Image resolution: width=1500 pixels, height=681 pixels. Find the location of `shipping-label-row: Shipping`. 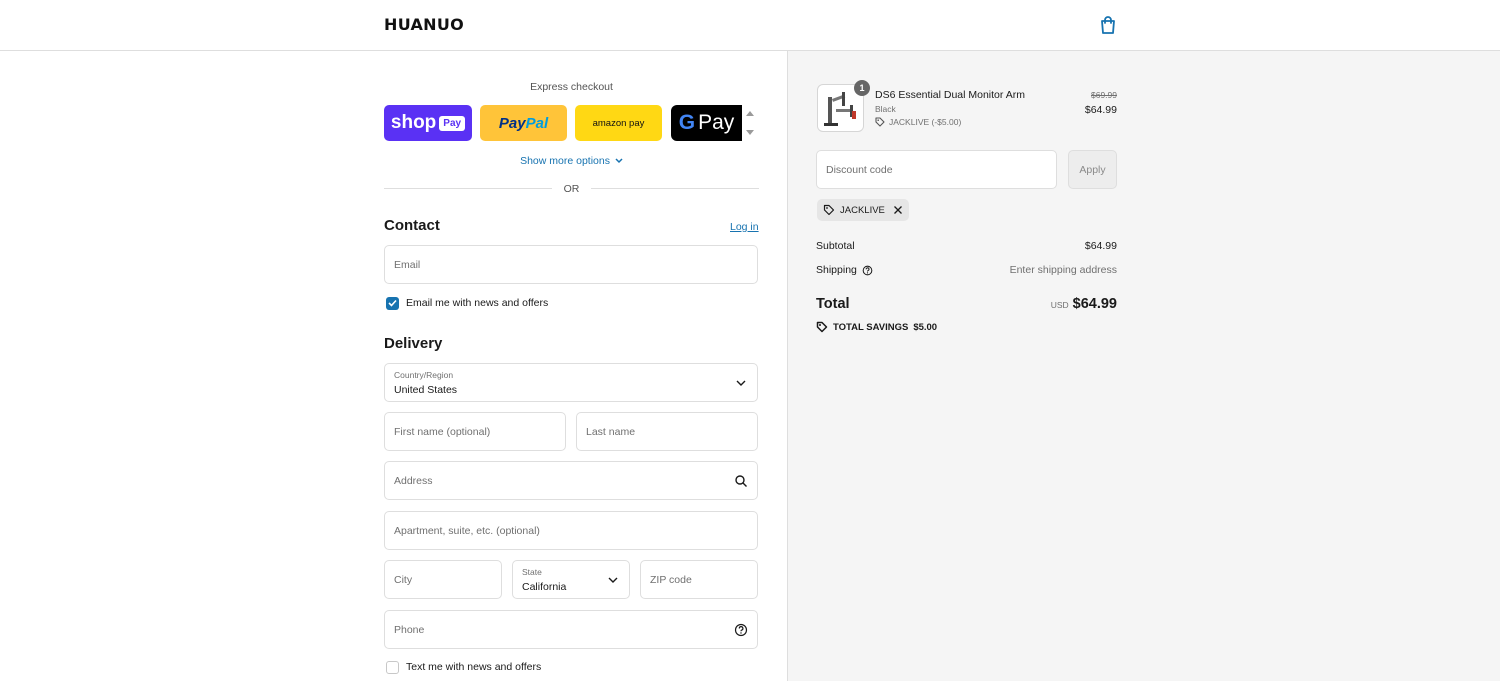

shipping-label-row: Shipping is located at coordinates (844, 270).